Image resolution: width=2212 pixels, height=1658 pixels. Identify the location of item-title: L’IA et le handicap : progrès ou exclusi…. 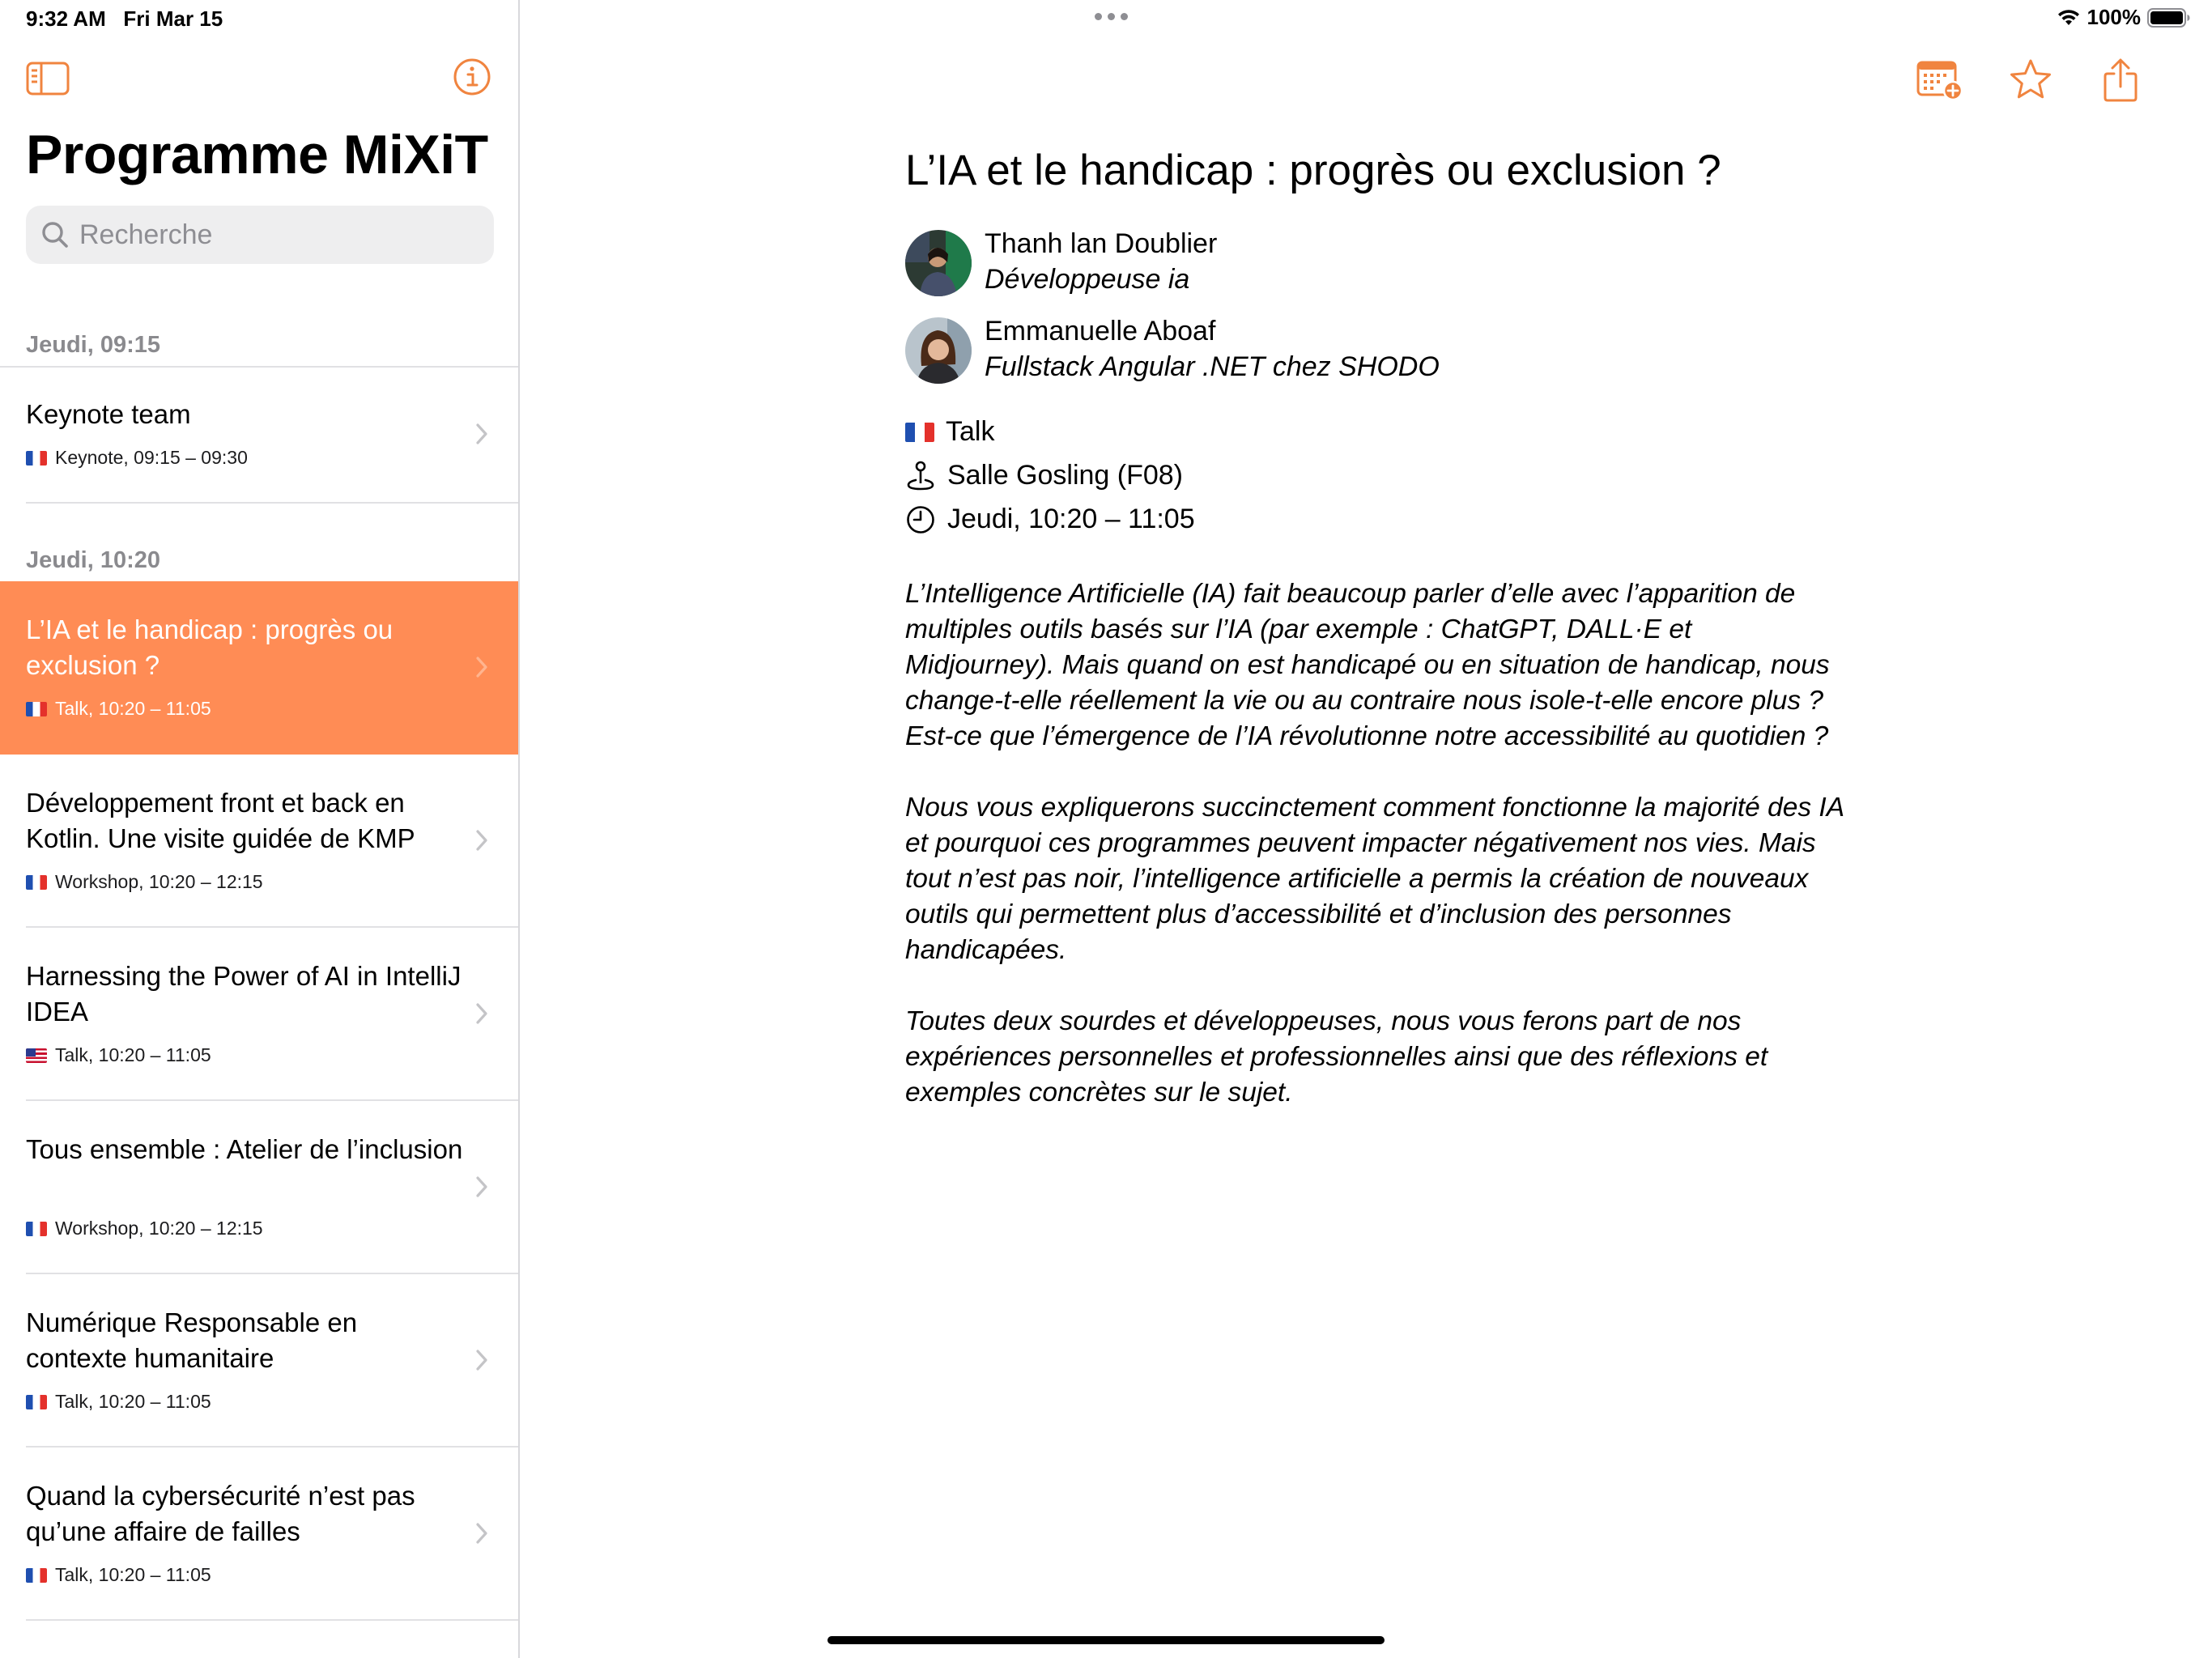
(209, 647).